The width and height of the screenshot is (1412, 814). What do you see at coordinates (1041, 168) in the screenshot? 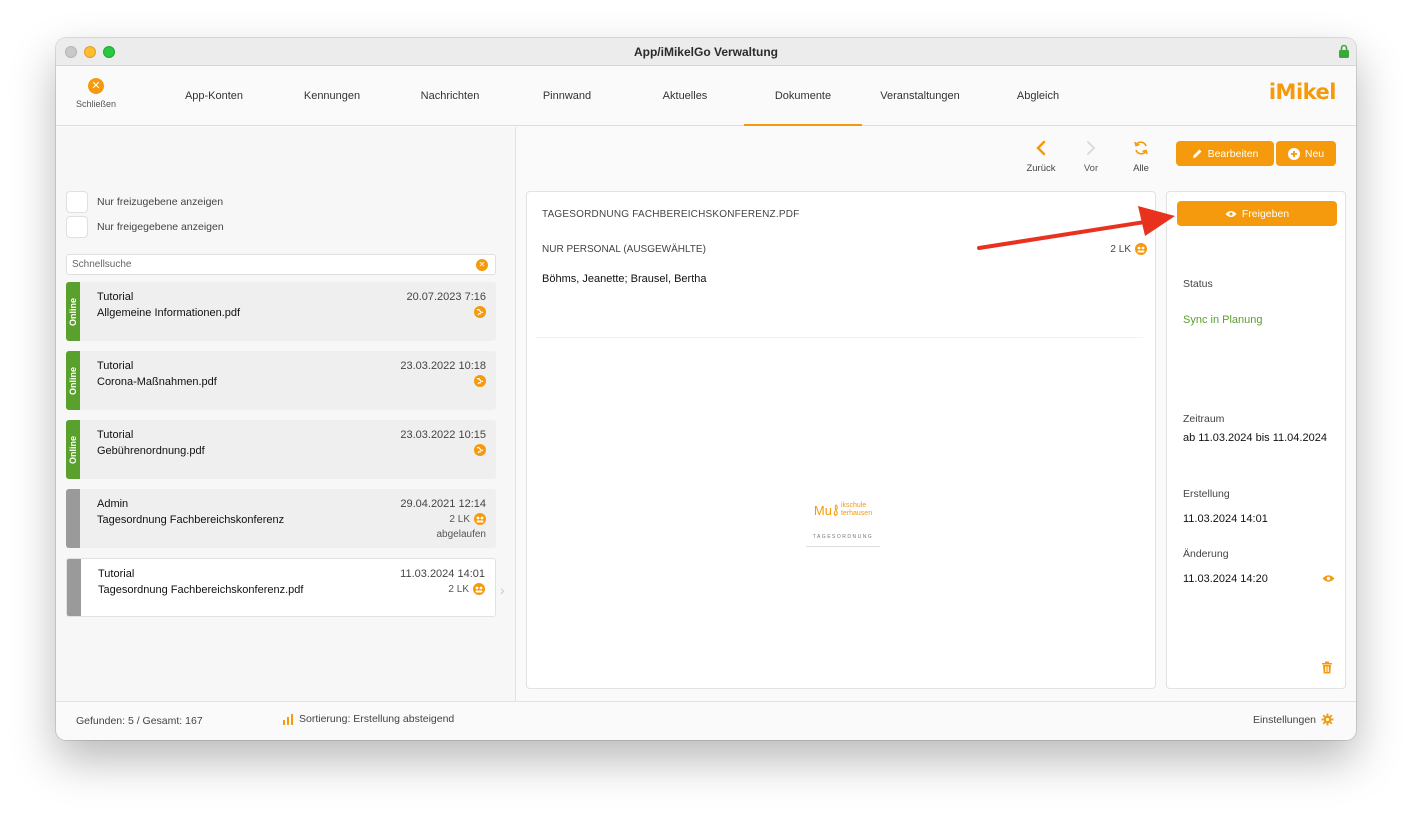
I see `back-label: Zurück` at bounding box center [1041, 168].